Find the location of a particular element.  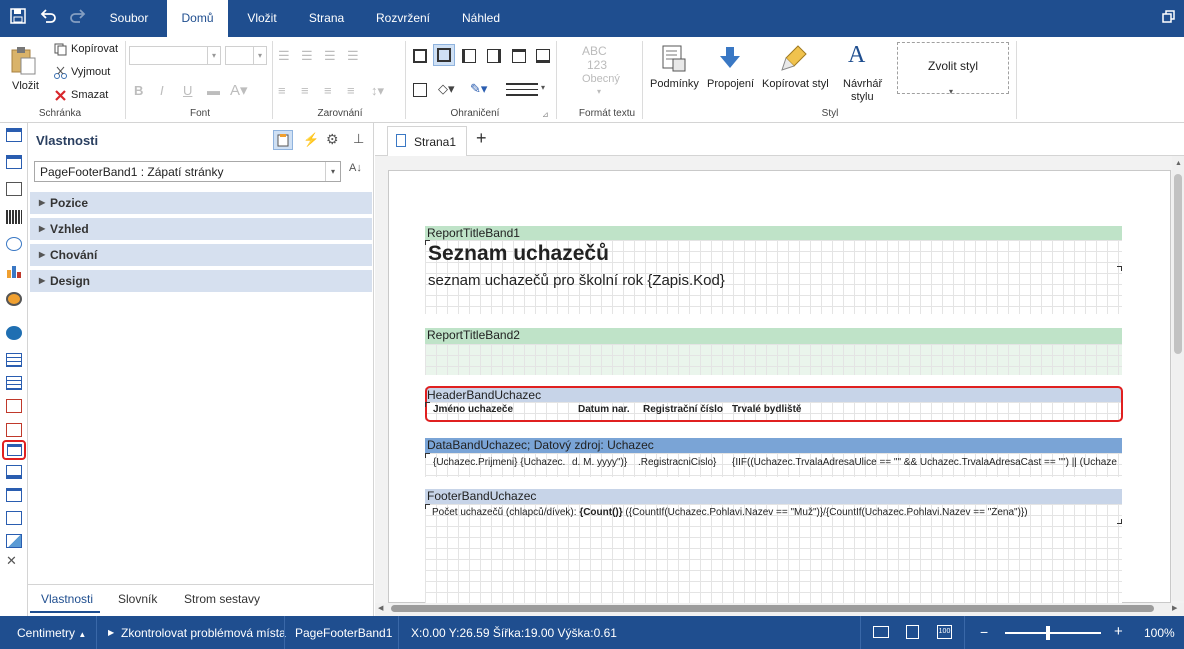

cut-button: Vyjmout is located at coordinates (90, 72).